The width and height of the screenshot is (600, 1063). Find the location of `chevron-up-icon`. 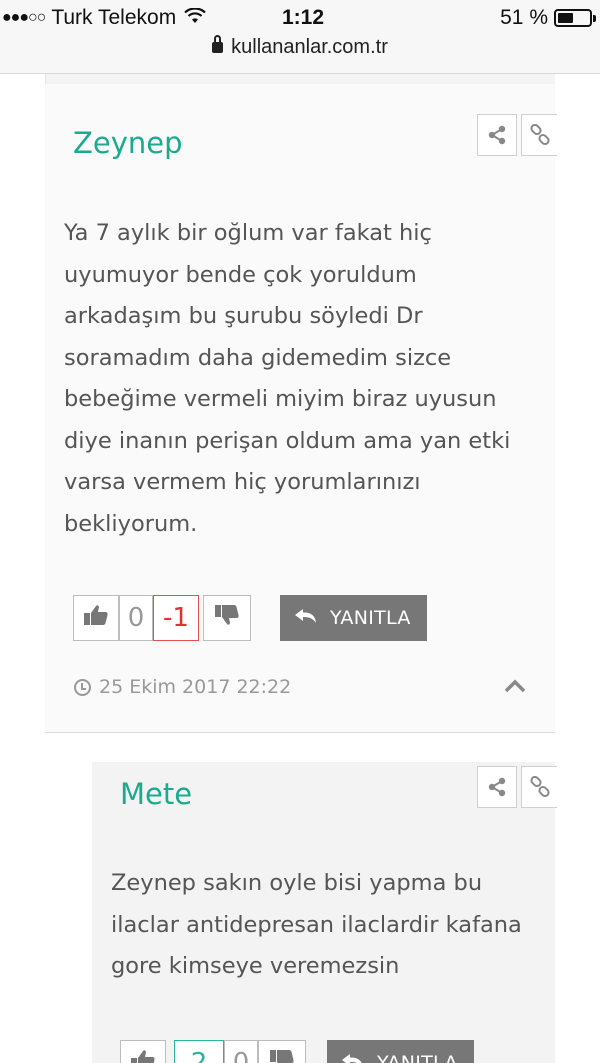

chevron-up-icon is located at coordinates (515, 688).